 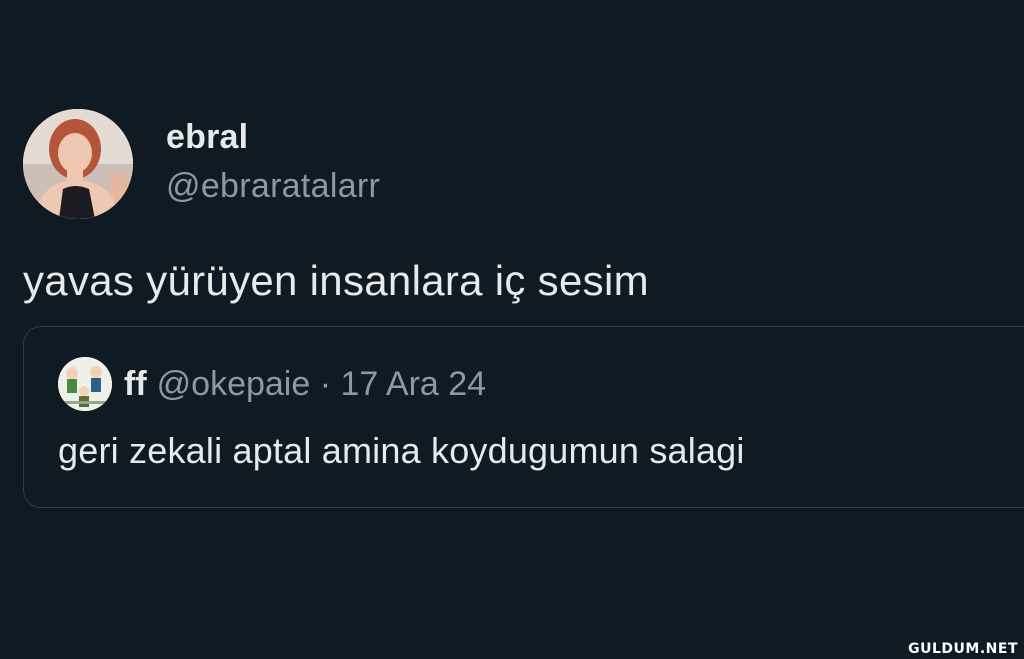 What do you see at coordinates (135, 384) in the screenshot?
I see `quoted-author-display-name: ff` at bounding box center [135, 384].